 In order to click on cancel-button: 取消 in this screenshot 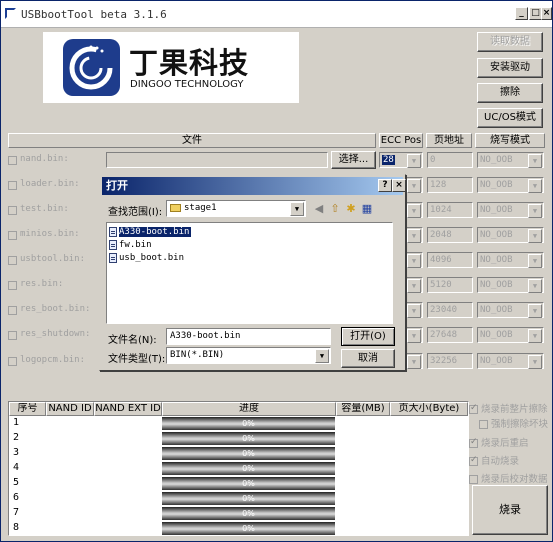, I will do `click(368, 358)`.